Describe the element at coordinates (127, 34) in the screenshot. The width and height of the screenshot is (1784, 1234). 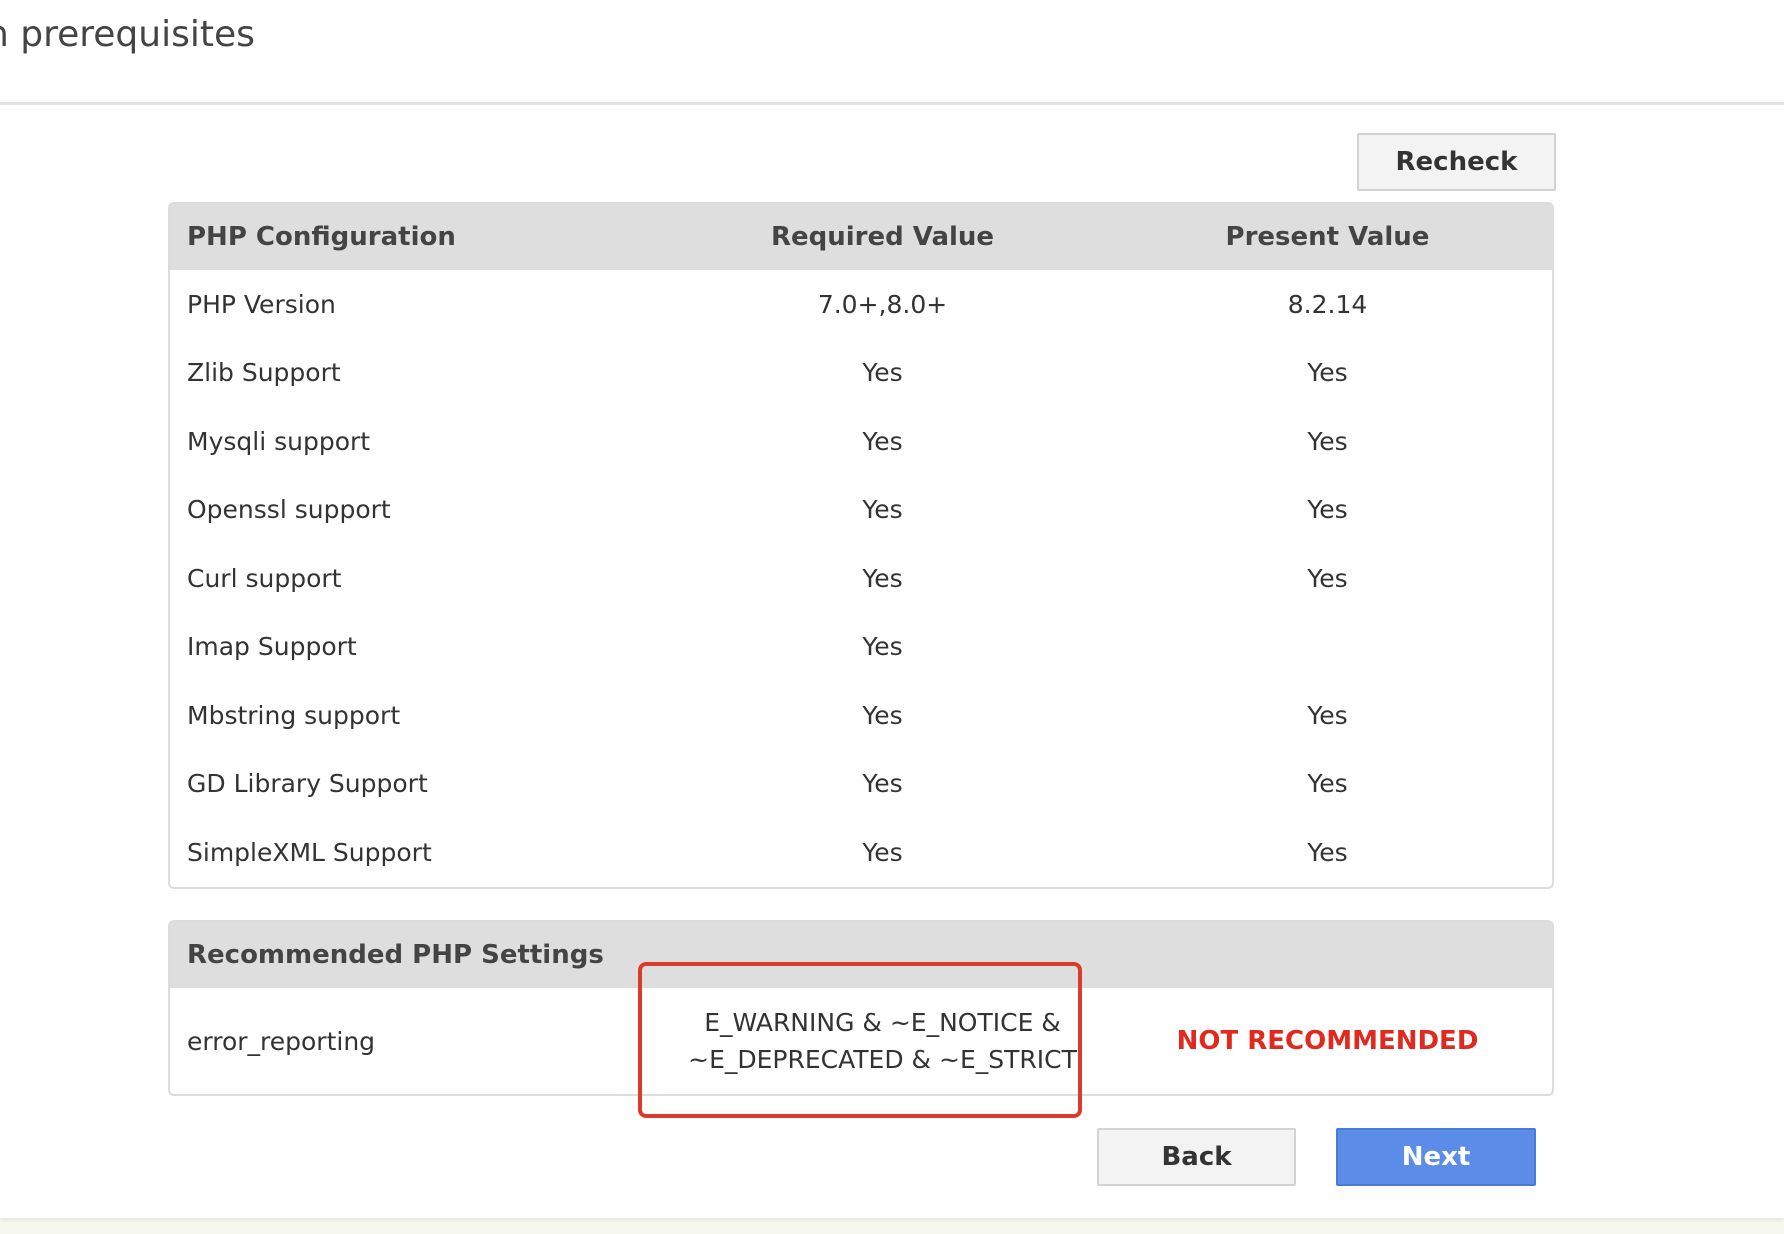
I see `page-title: n prerequisites` at that location.